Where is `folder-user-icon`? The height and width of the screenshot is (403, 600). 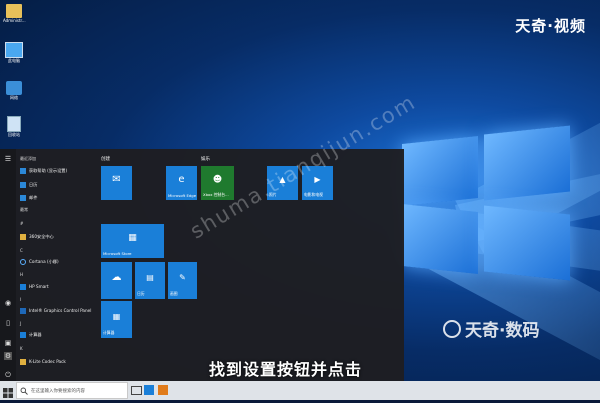
folder-user-icon is located at coordinates (14, 11).